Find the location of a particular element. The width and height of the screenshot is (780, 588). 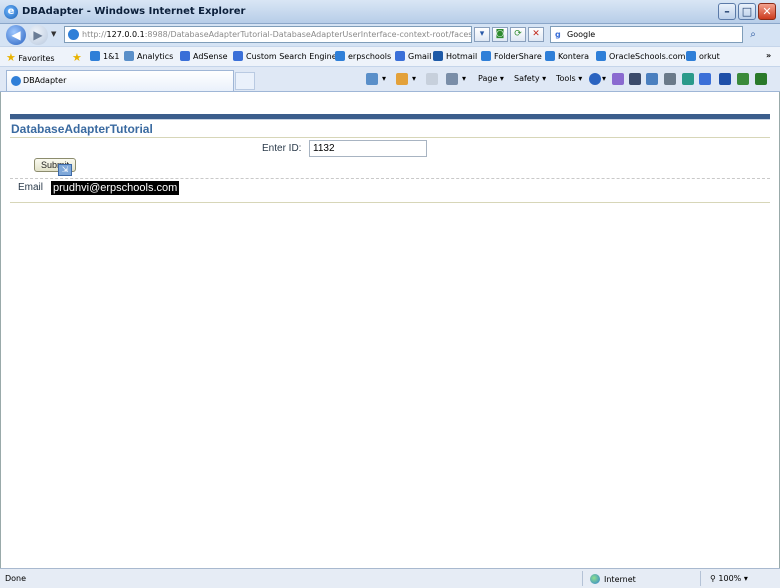

more-favorites-button: » is located at coordinates (768, 55).